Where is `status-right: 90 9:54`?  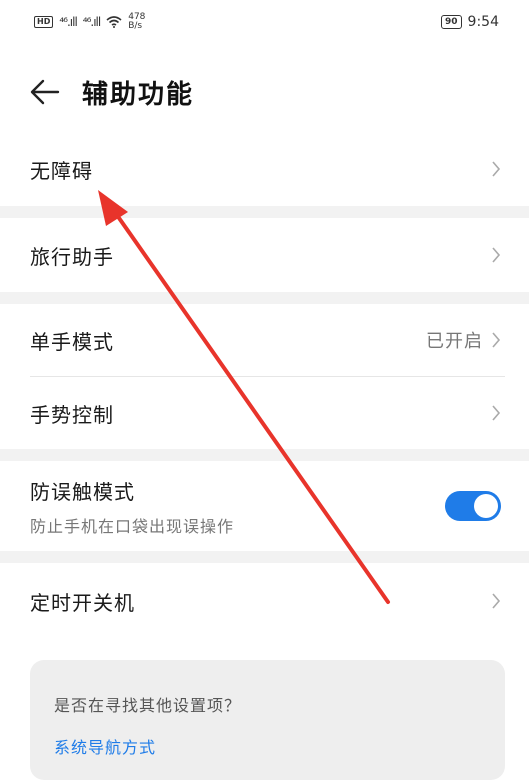 status-right: 90 9:54 is located at coordinates (470, 22).